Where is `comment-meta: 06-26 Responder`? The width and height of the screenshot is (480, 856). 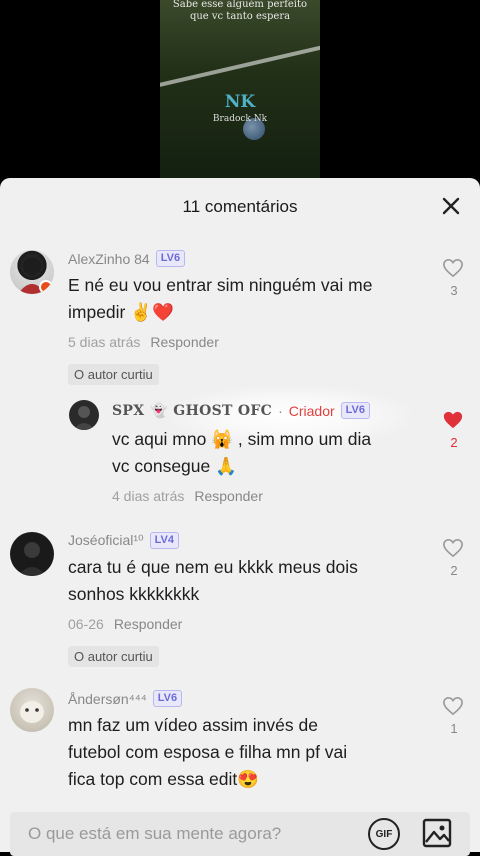 comment-meta: 06-26 Responder is located at coordinates (125, 624).